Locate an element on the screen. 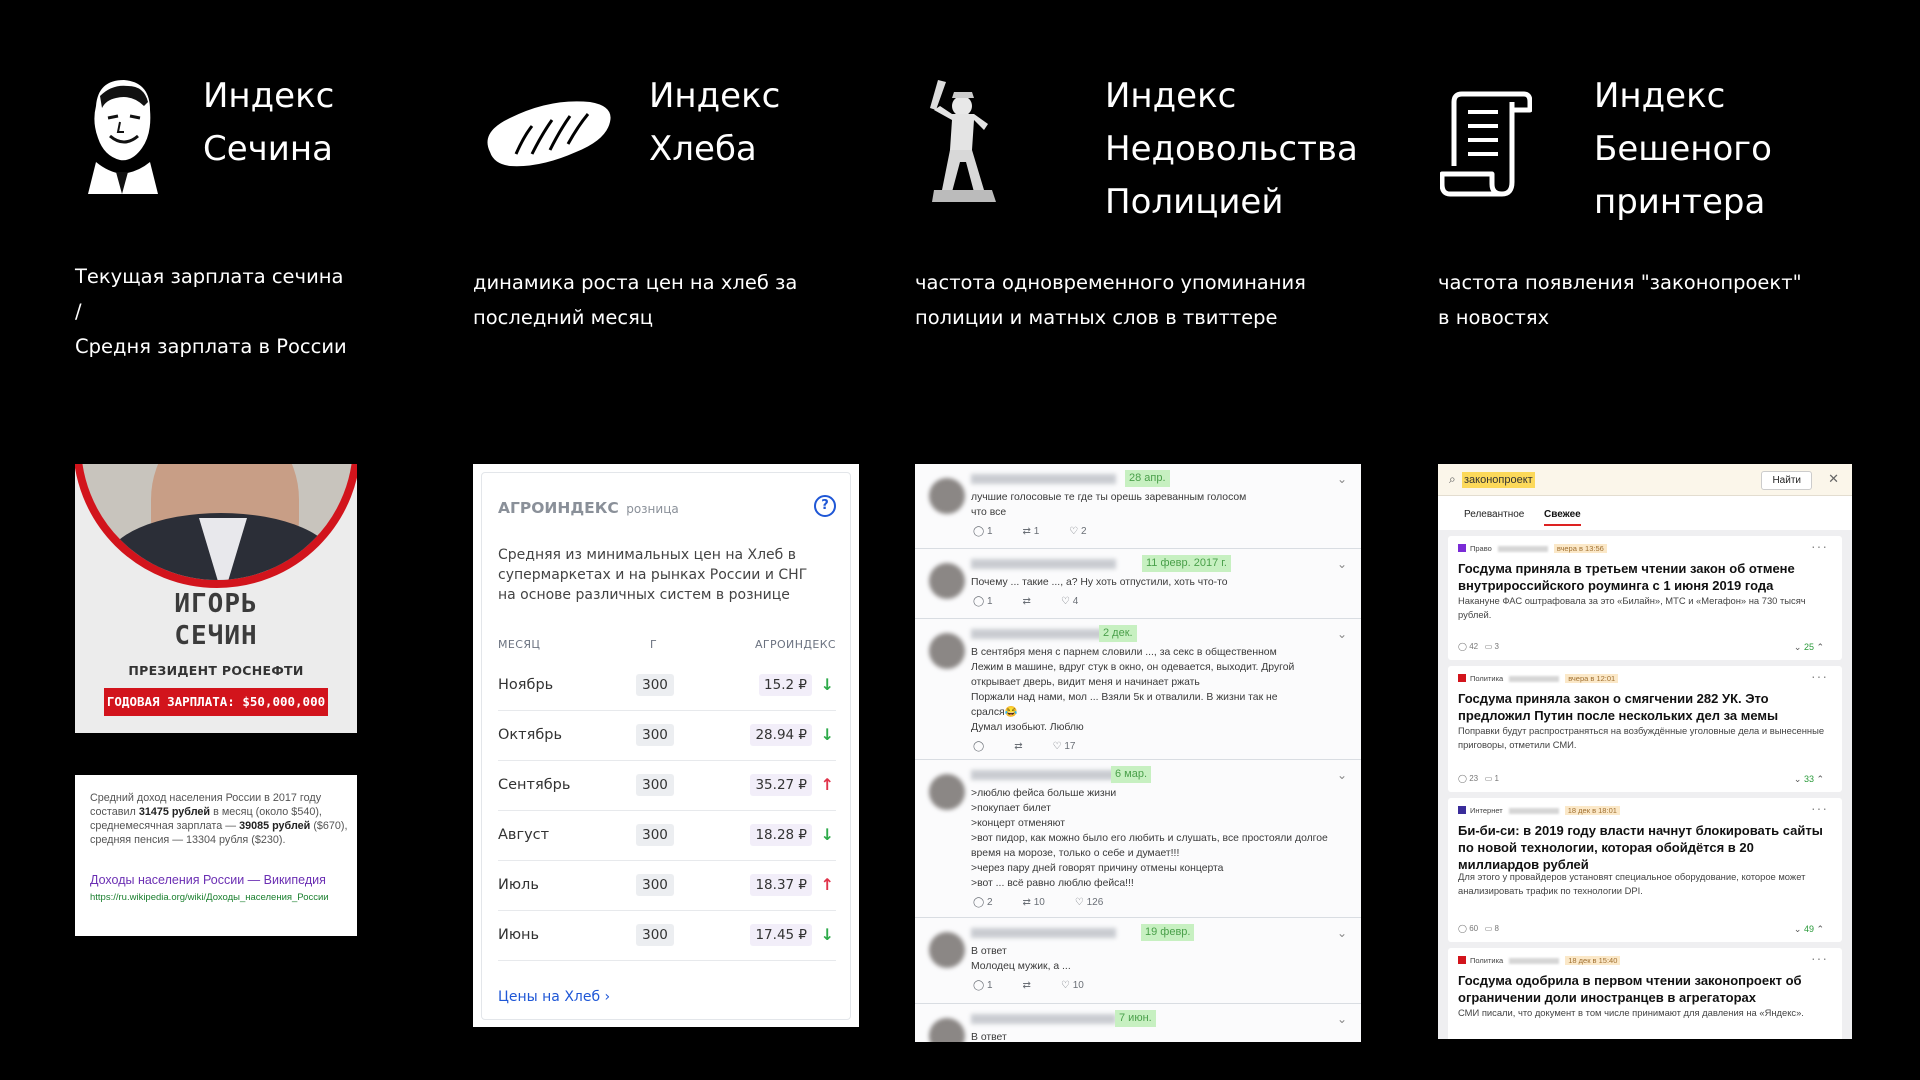  price-value: 18.28 ₽ is located at coordinates (781, 835).